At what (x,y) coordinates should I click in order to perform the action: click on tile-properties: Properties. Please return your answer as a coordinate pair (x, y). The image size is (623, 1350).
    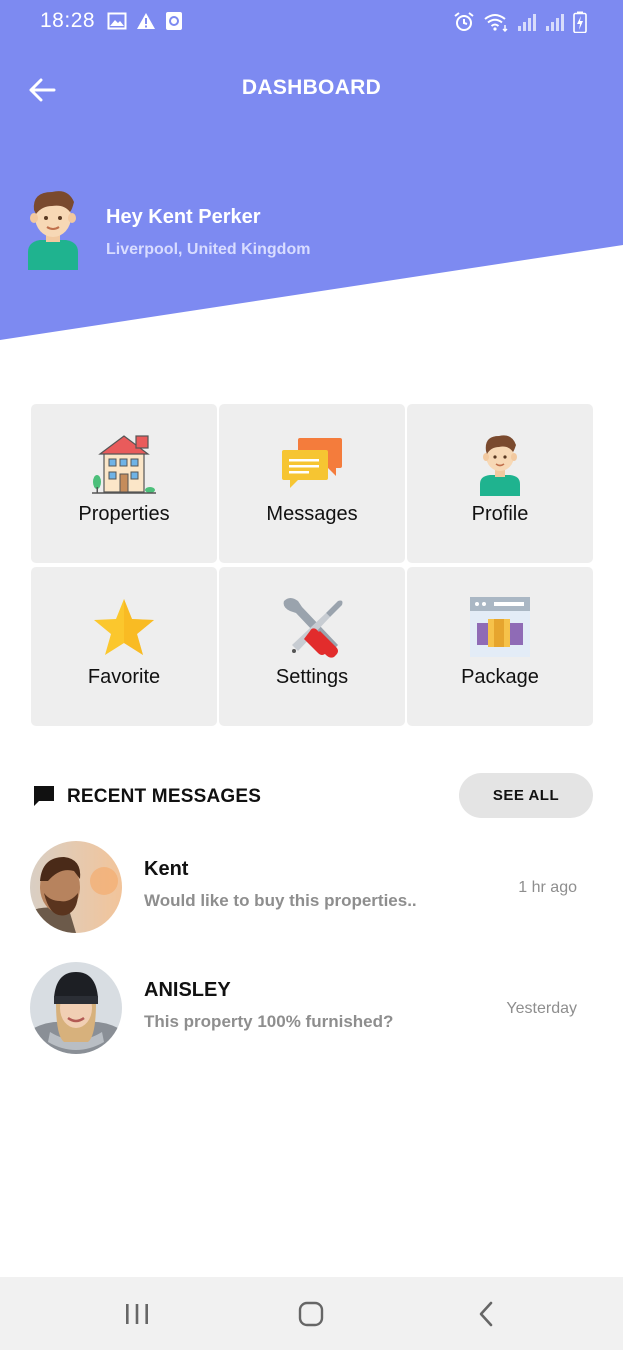
    Looking at the image, I should click on (124, 483).